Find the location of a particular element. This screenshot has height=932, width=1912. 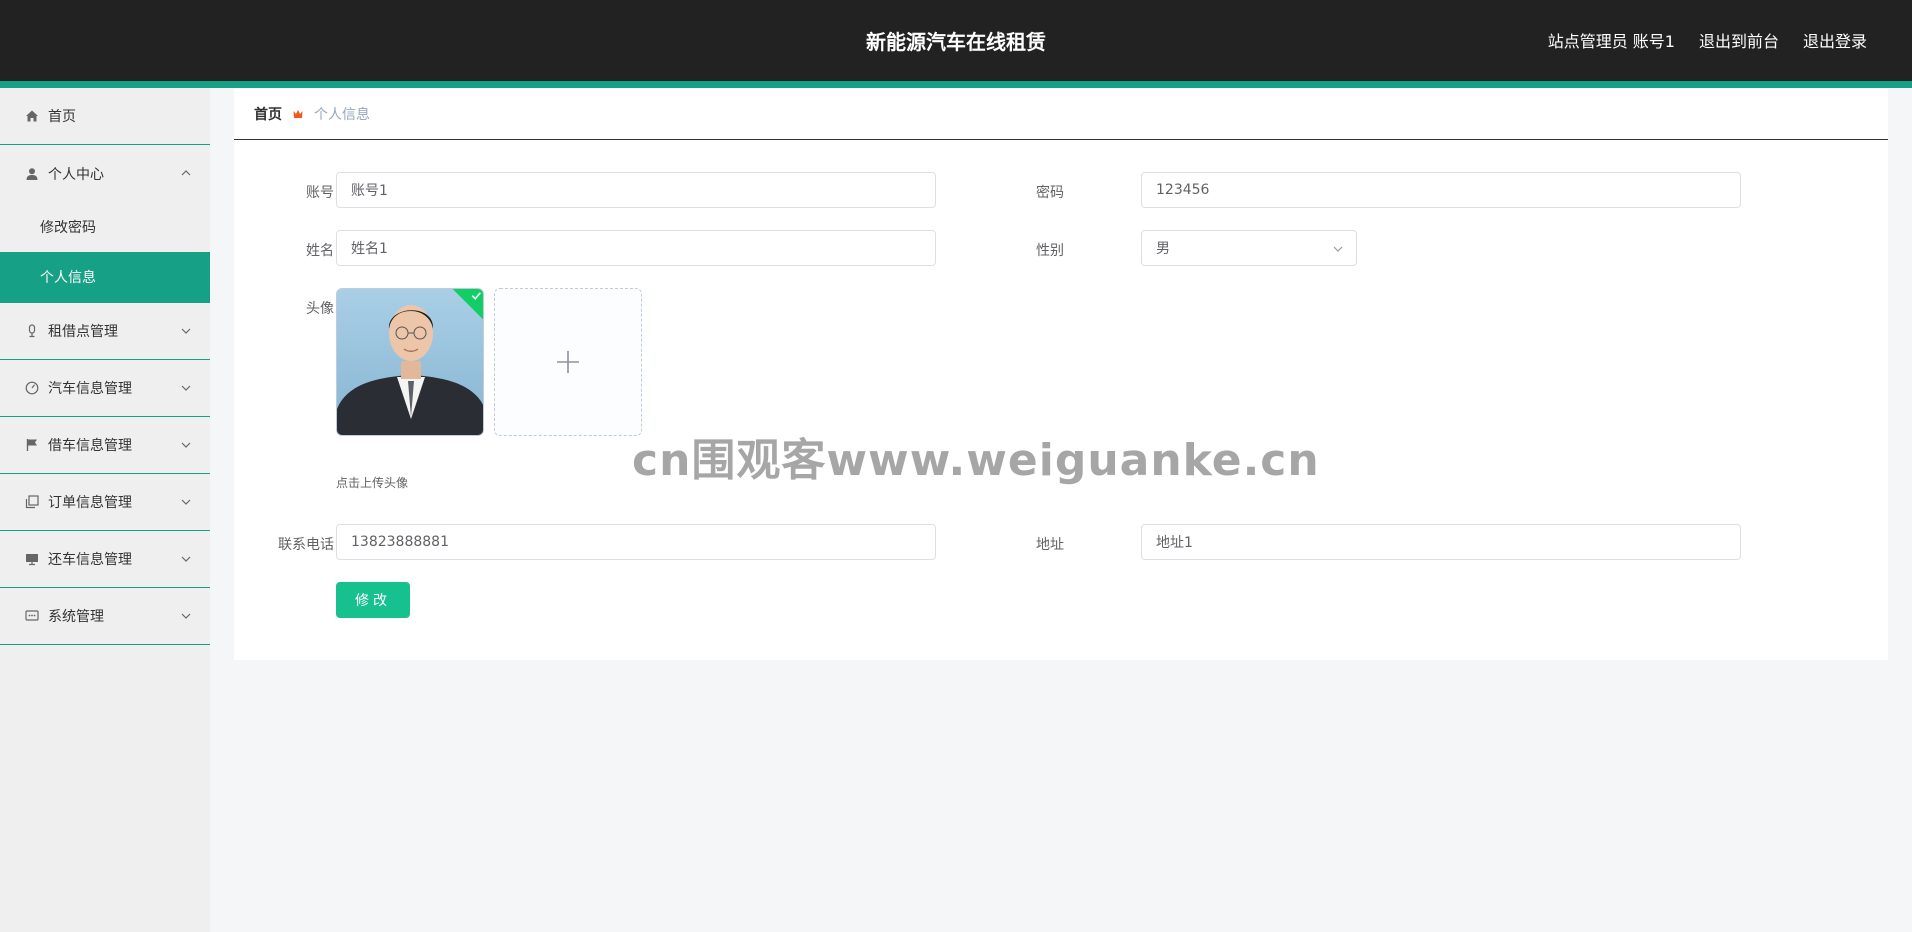

sidebar-subitem-change-password: 修改密码 is located at coordinates (105, 227).